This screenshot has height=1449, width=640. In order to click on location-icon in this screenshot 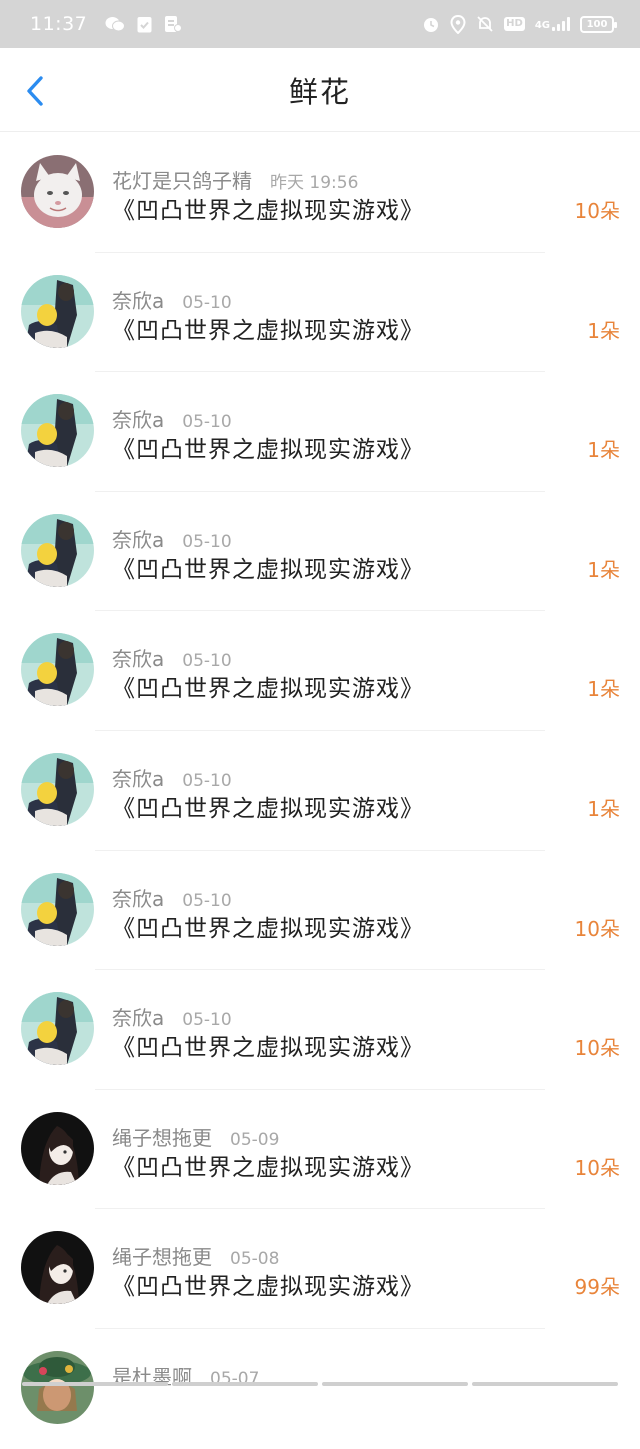, I will do `click(458, 24)`.